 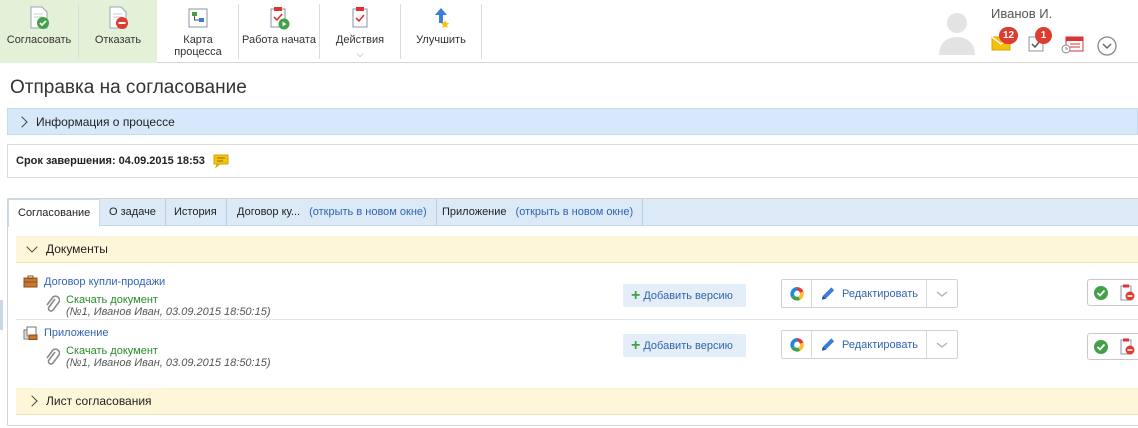 I want to click on document-title: Приложение, so click(x=76, y=333).